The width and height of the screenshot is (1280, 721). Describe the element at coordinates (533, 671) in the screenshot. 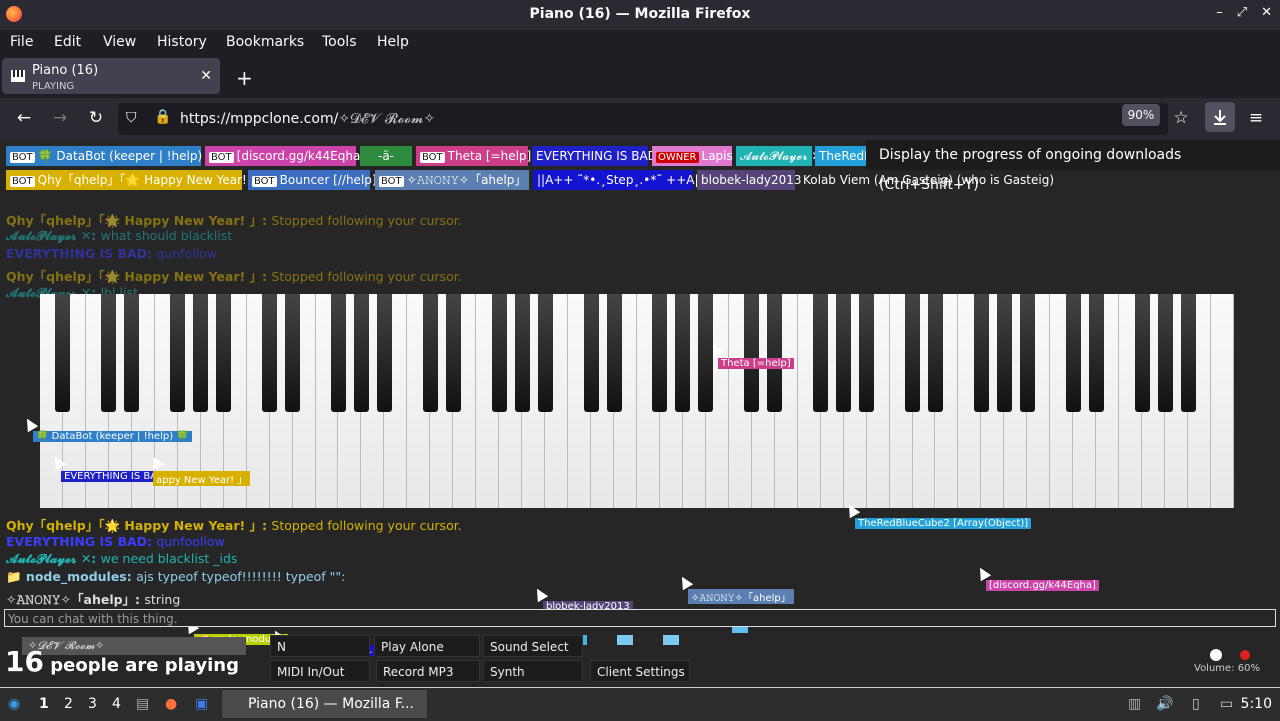

I see `synth-button: Synth` at that location.